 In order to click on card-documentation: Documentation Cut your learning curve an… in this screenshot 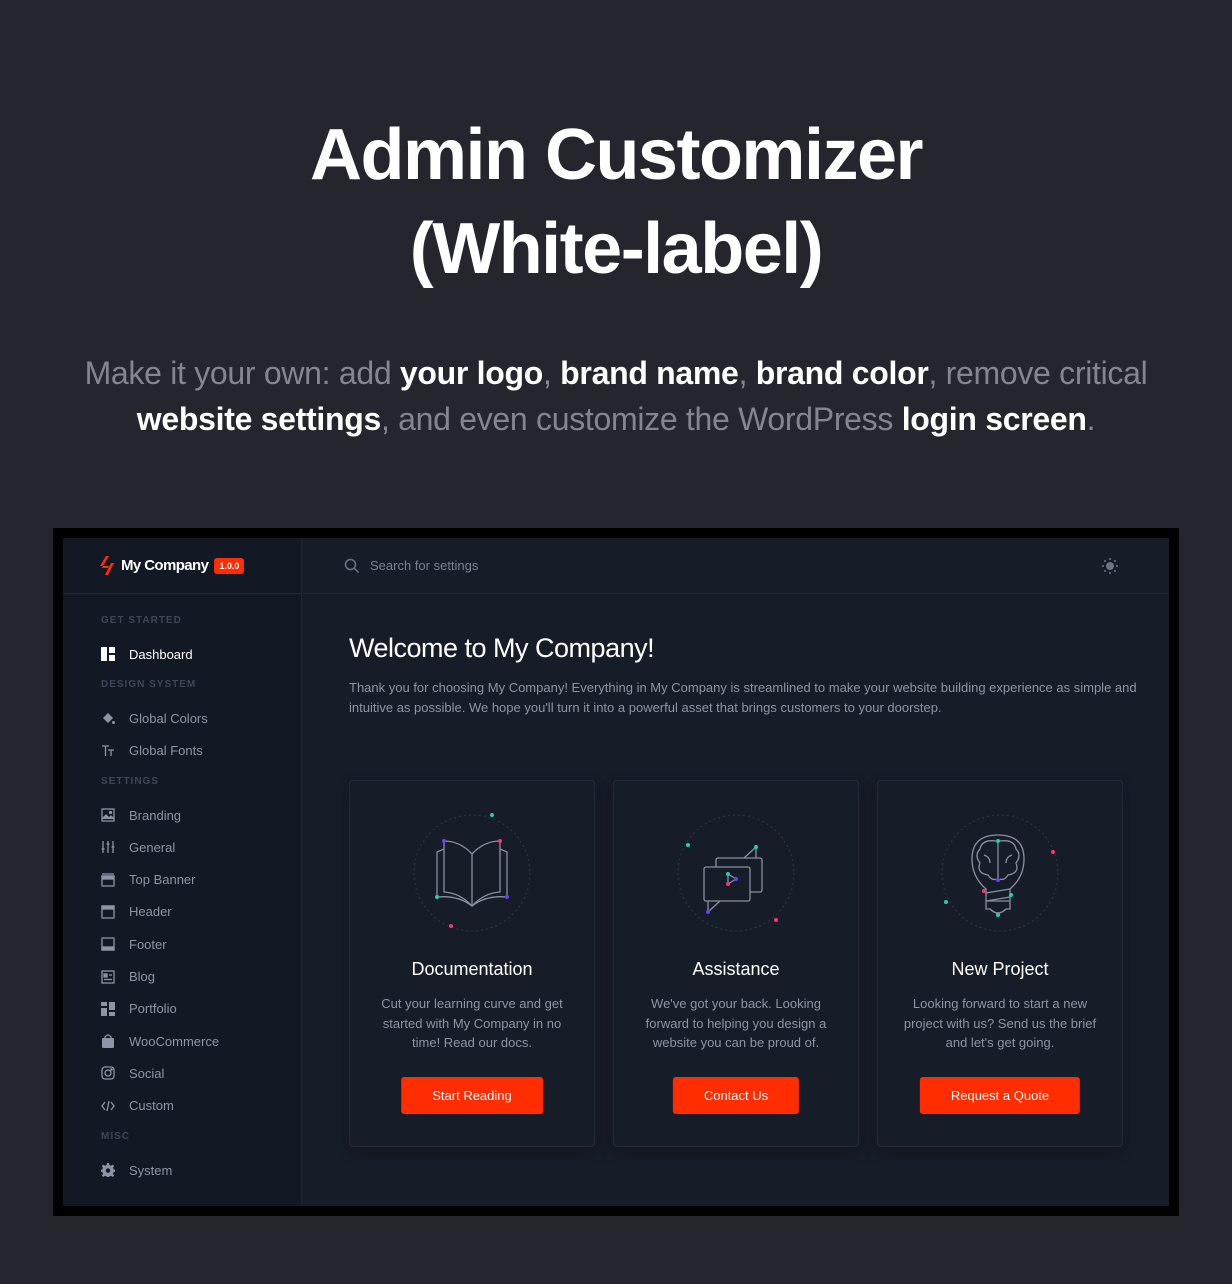, I will do `click(472, 963)`.